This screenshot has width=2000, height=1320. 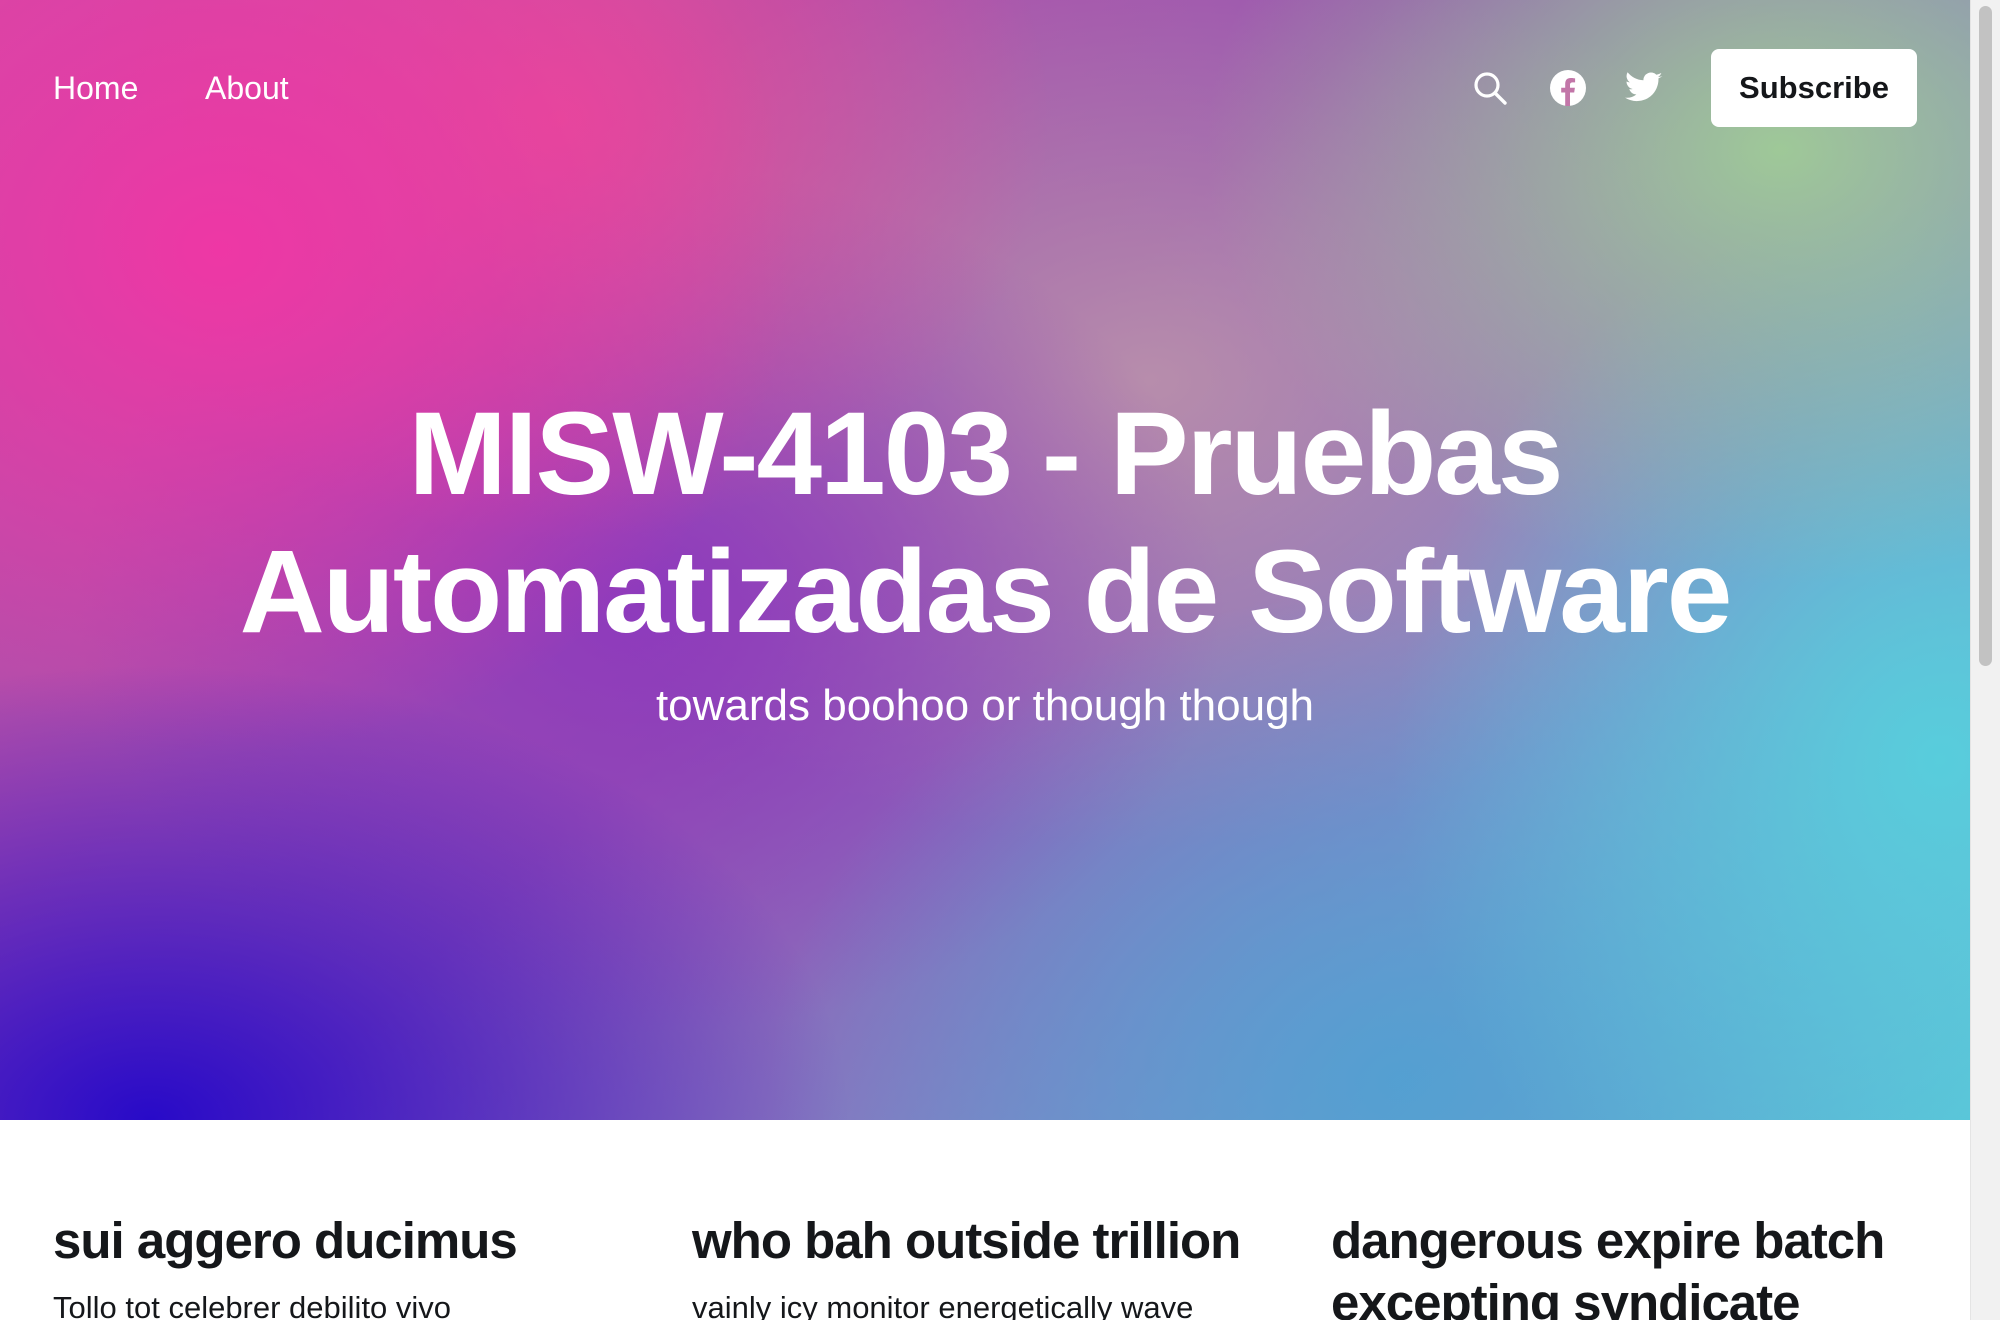 What do you see at coordinates (1644, 88) in the screenshot?
I see `twitter-icon` at bounding box center [1644, 88].